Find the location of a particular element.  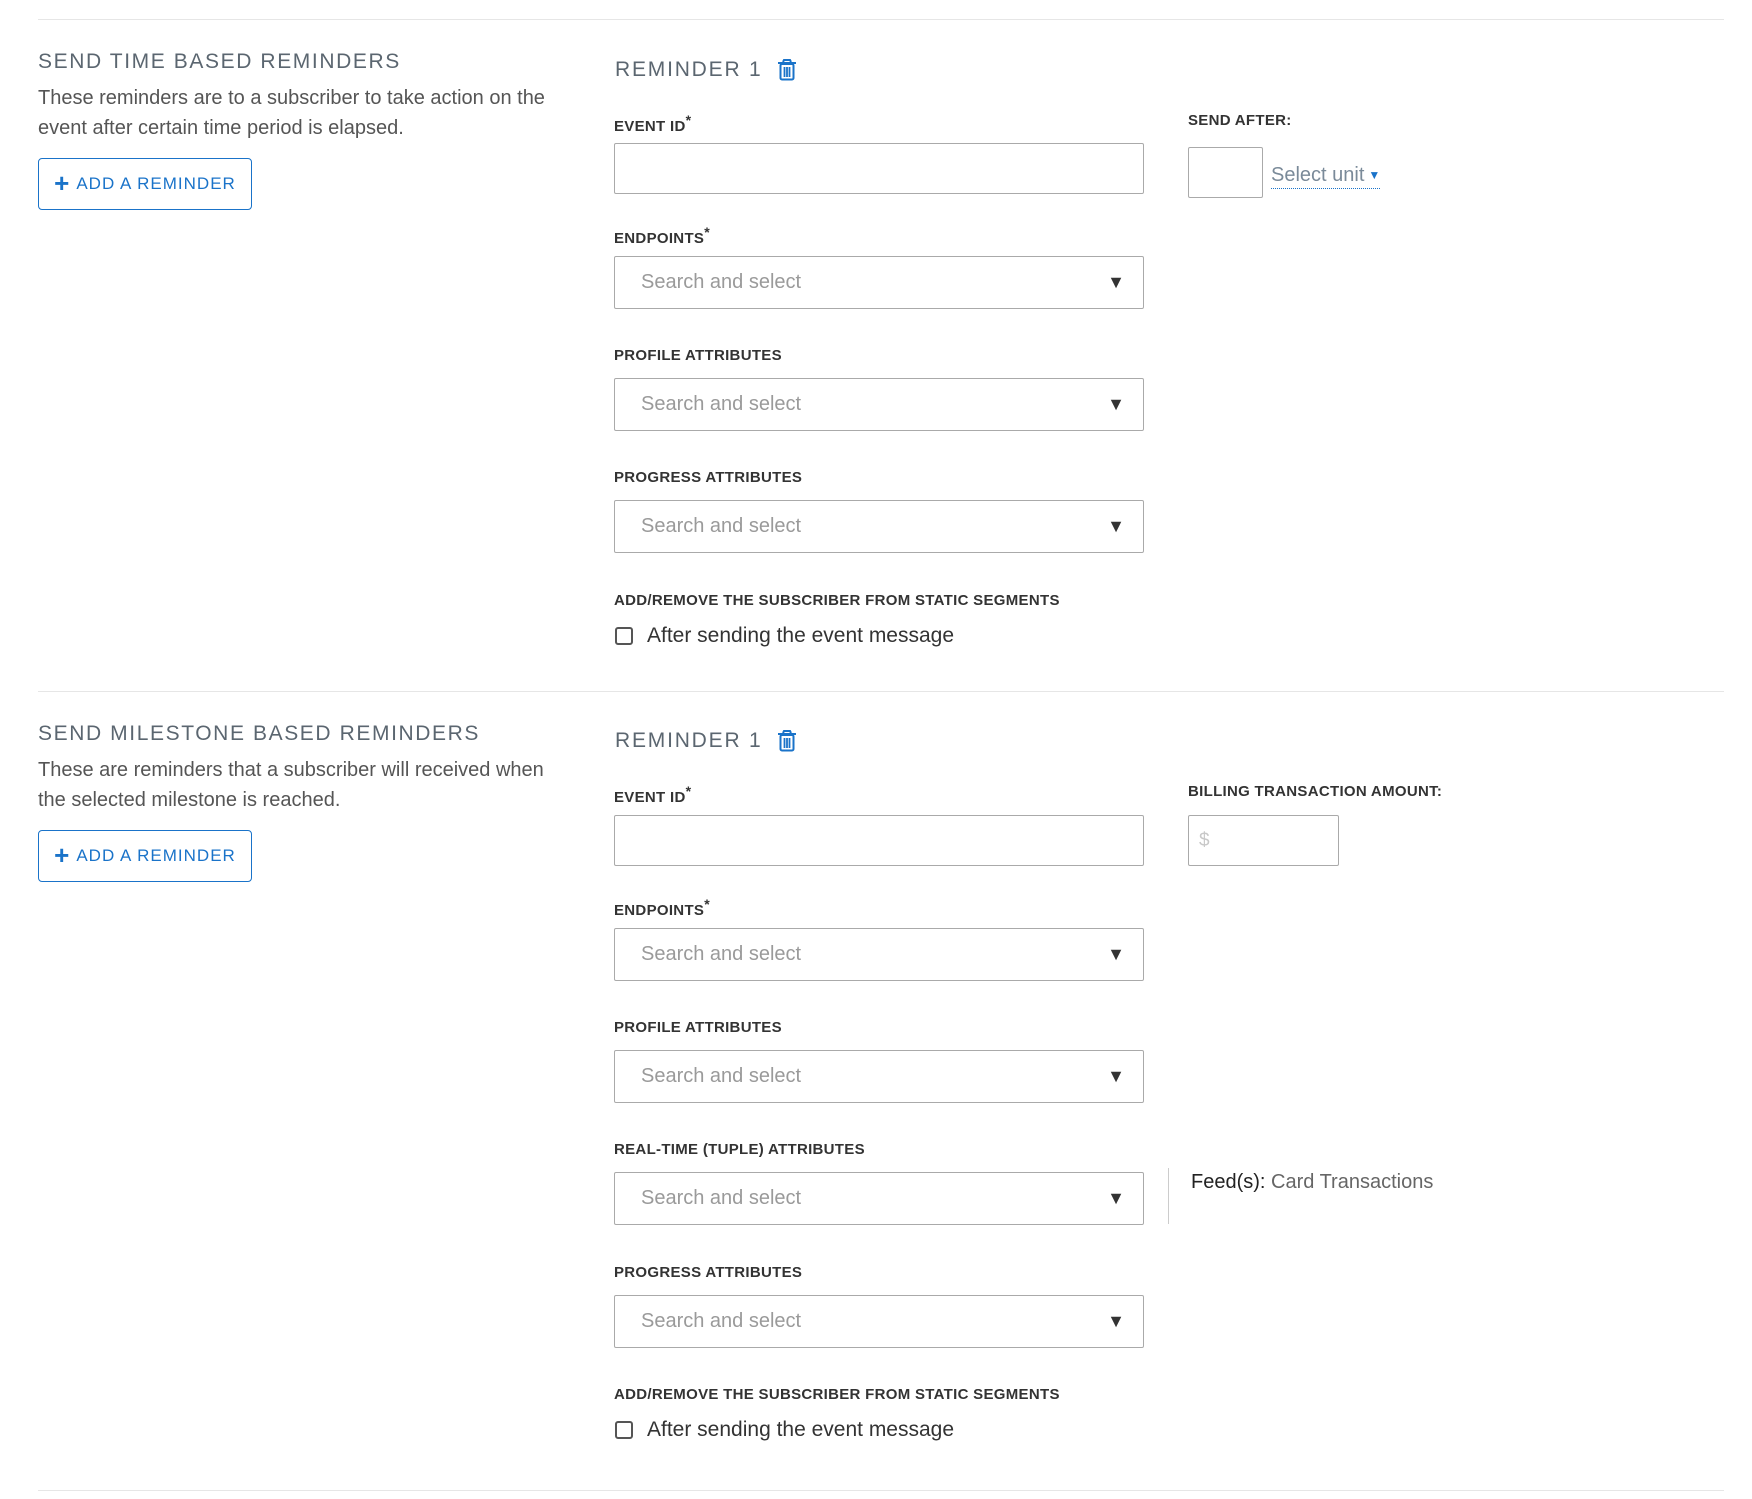

section-divider is located at coordinates (881, 691).